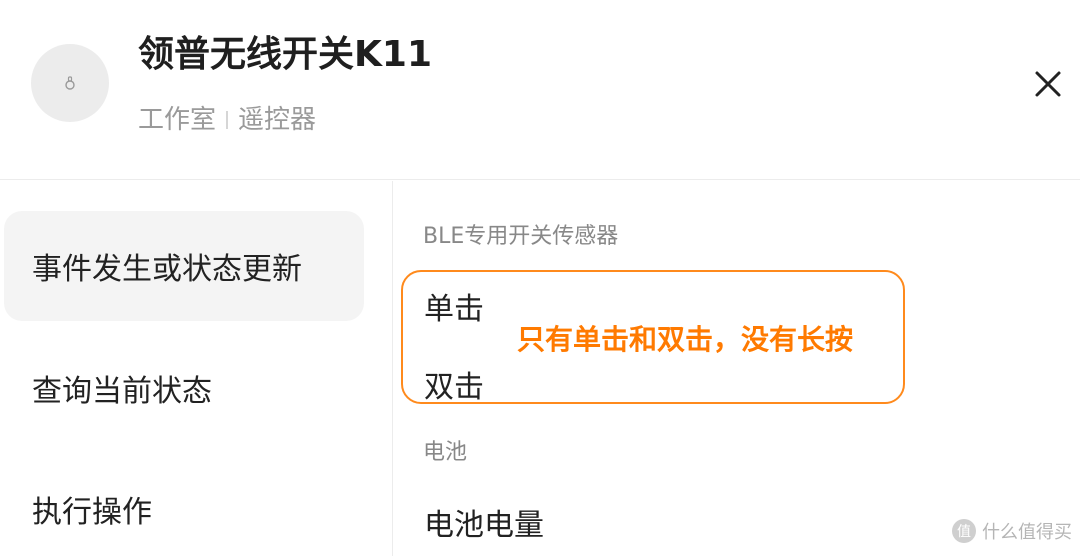 The image size is (1080, 556). What do you see at coordinates (454, 306) in the screenshot?
I see `option-single-click: 单击` at bounding box center [454, 306].